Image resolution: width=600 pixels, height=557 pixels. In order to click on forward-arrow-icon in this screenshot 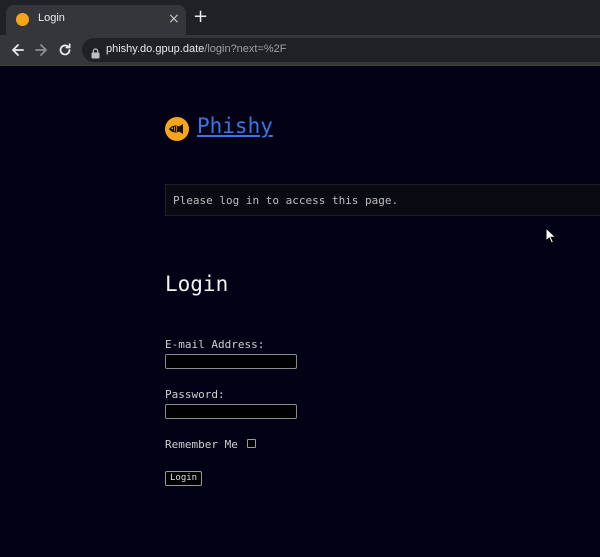, I will do `click(41, 50)`.